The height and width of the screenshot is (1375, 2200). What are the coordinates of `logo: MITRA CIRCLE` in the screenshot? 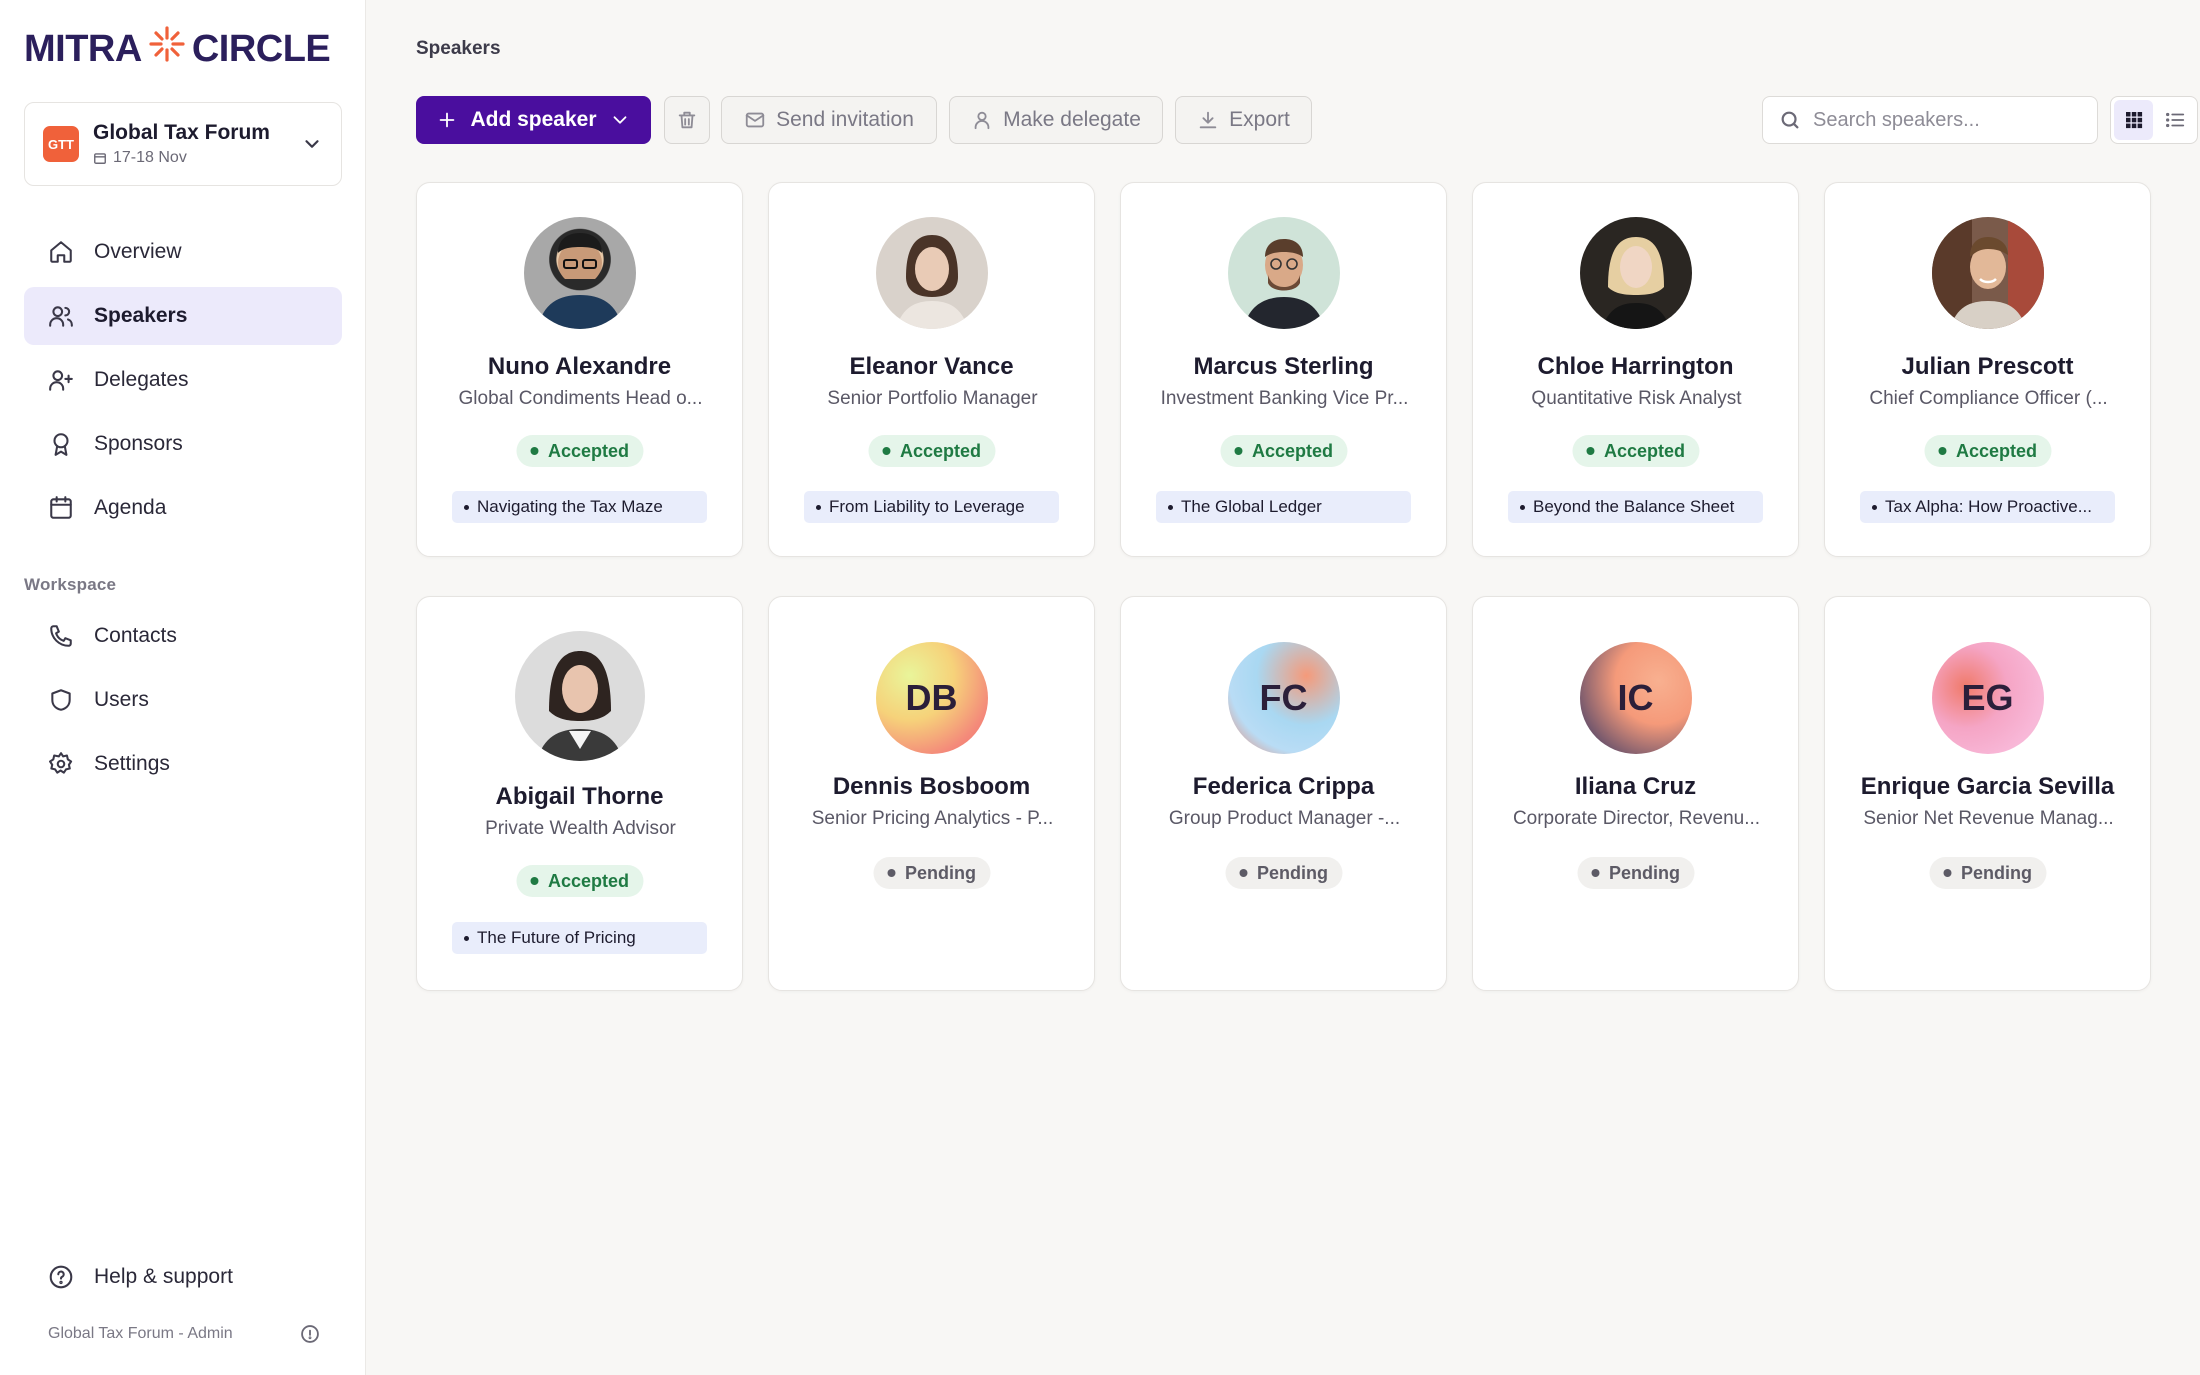 It's located at (177, 49).